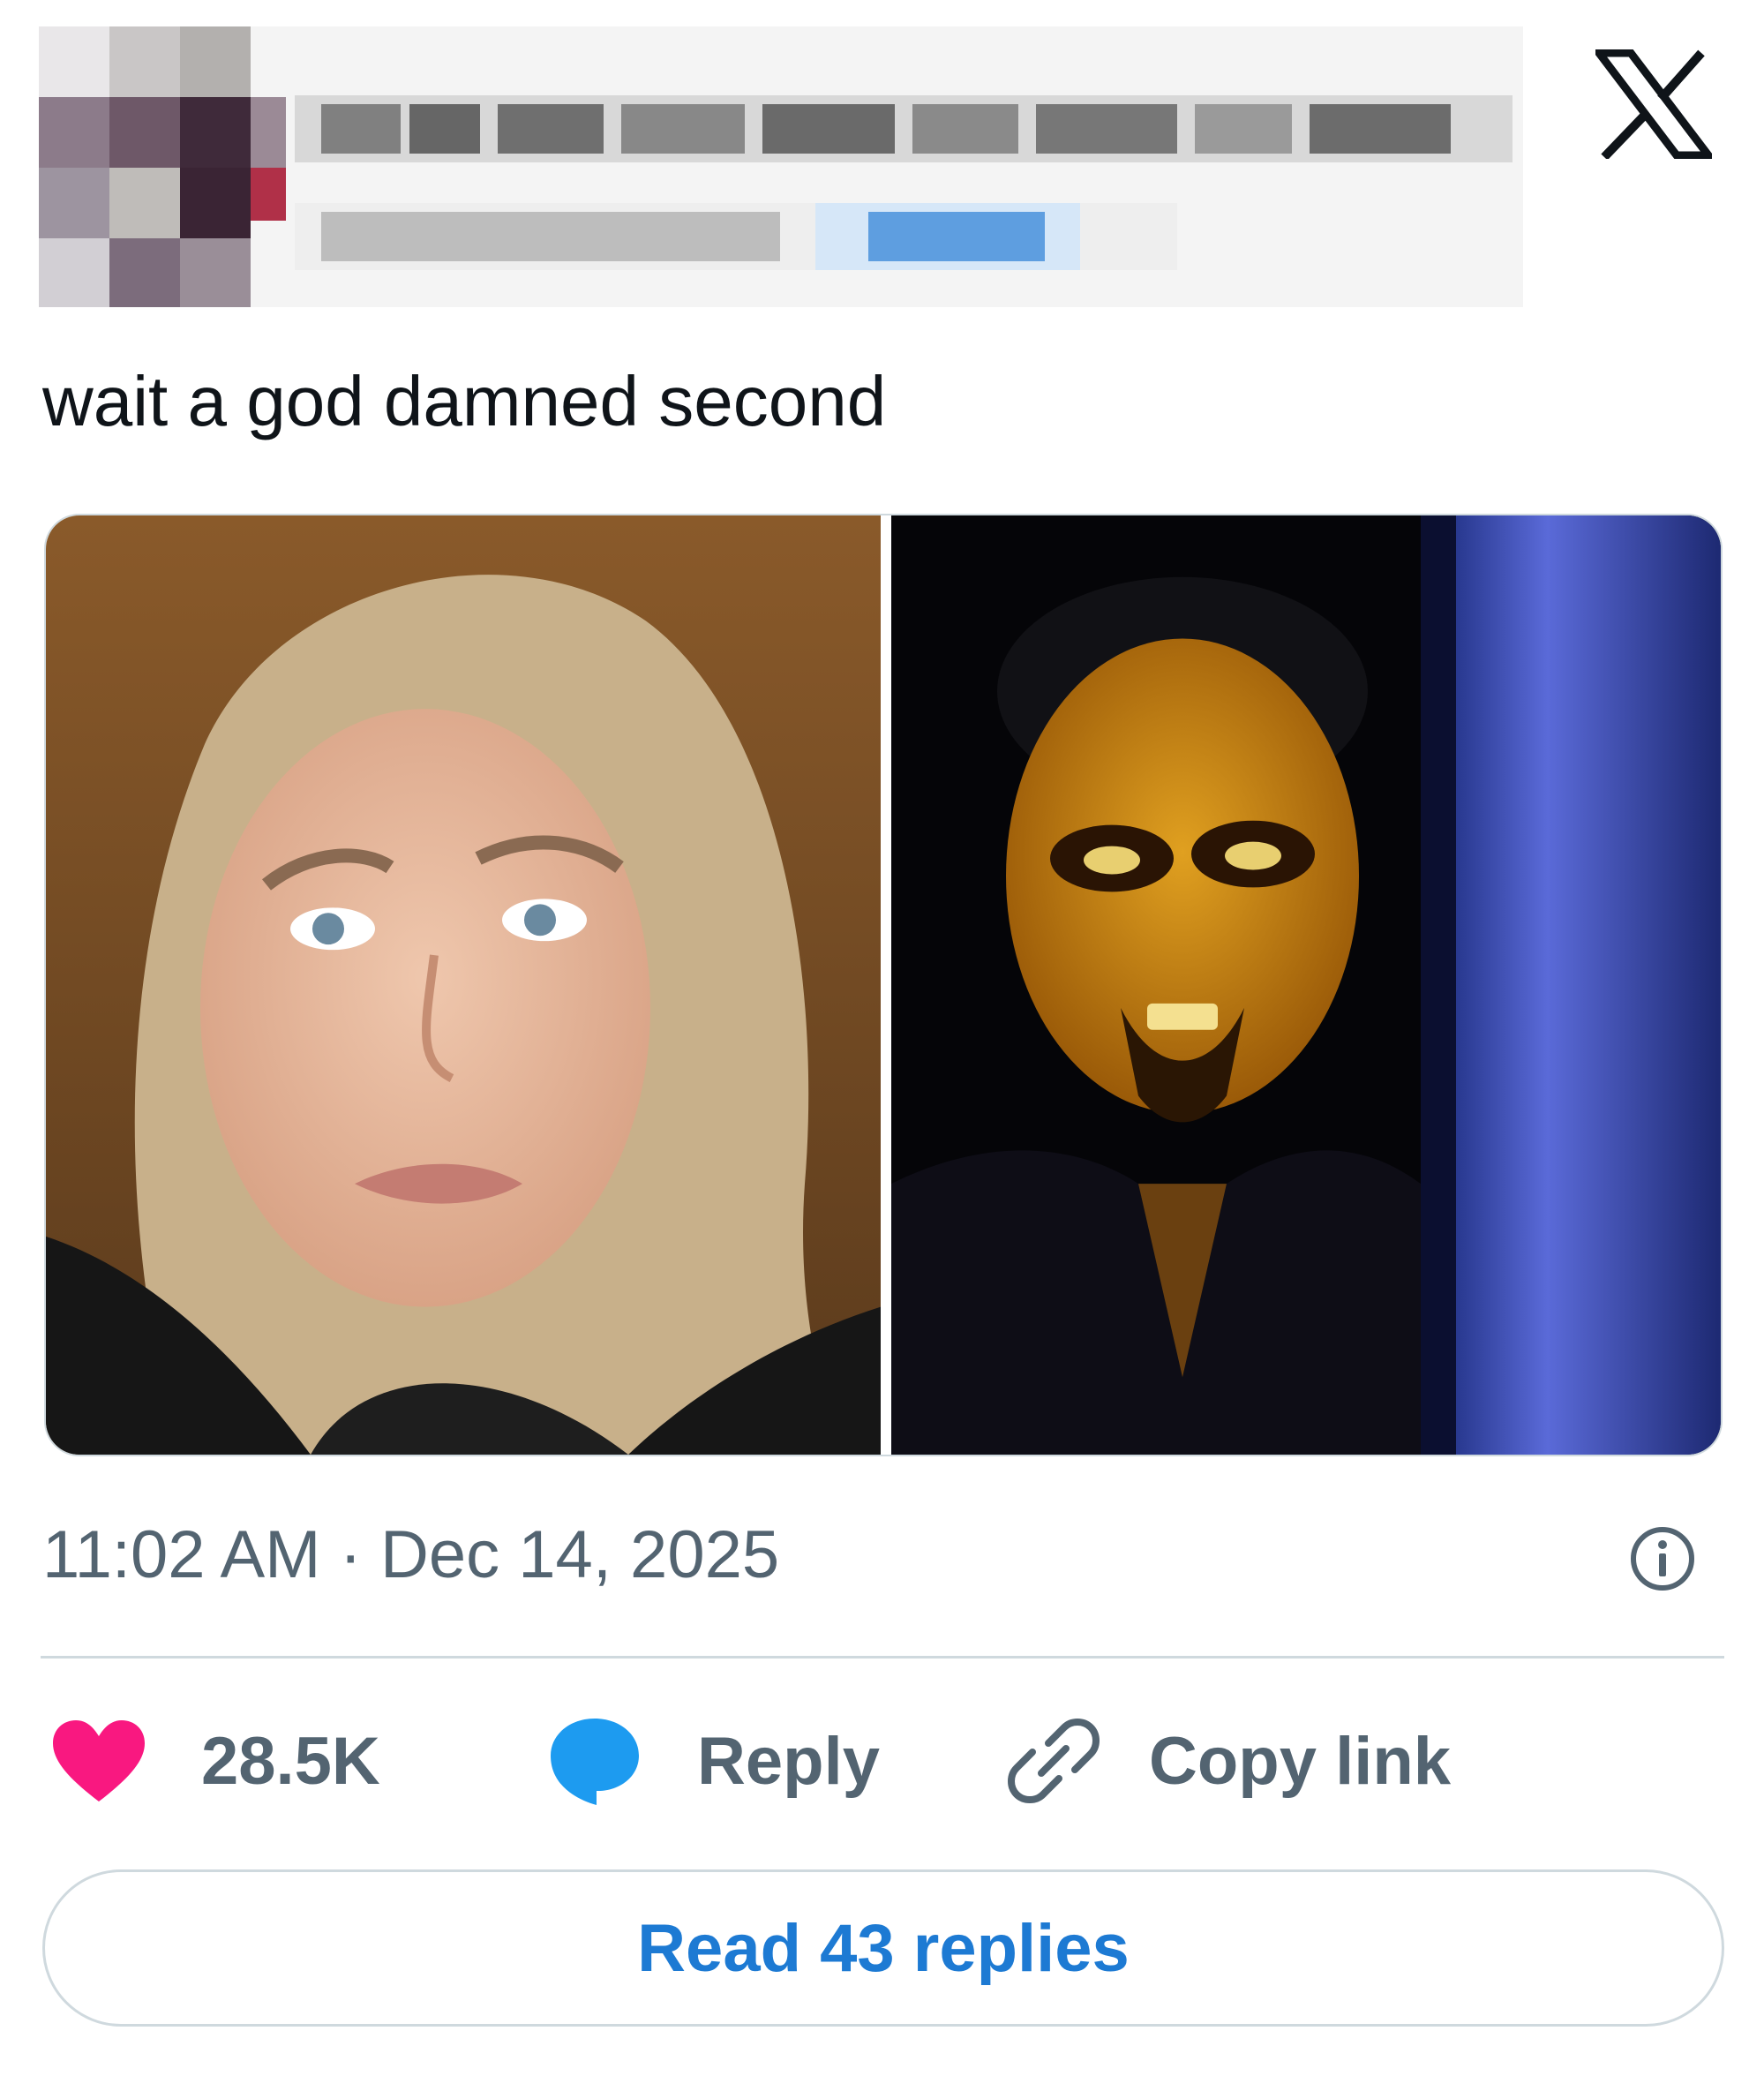 This screenshot has height=2076, width=1764. What do you see at coordinates (595, 1762) in the screenshot?
I see `speech-bubble-icon` at bounding box center [595, 1762].